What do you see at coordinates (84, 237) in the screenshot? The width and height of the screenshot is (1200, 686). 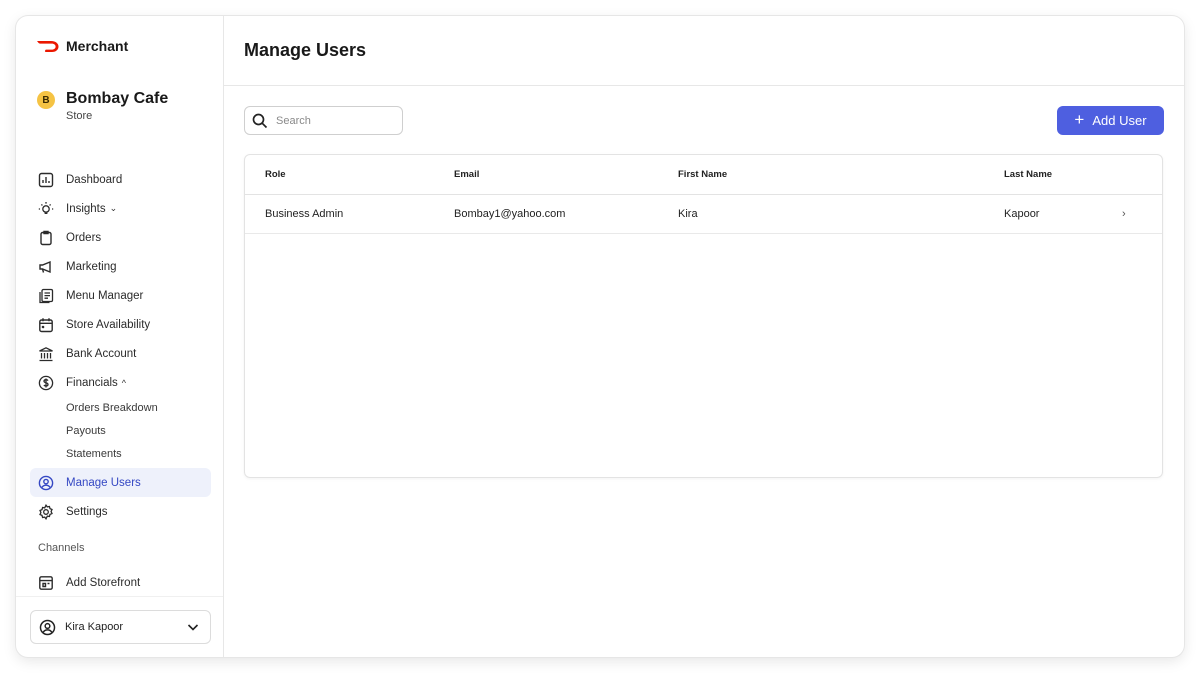 I see `sidebar-item-label: Orders` at bounding box center [84, 237].